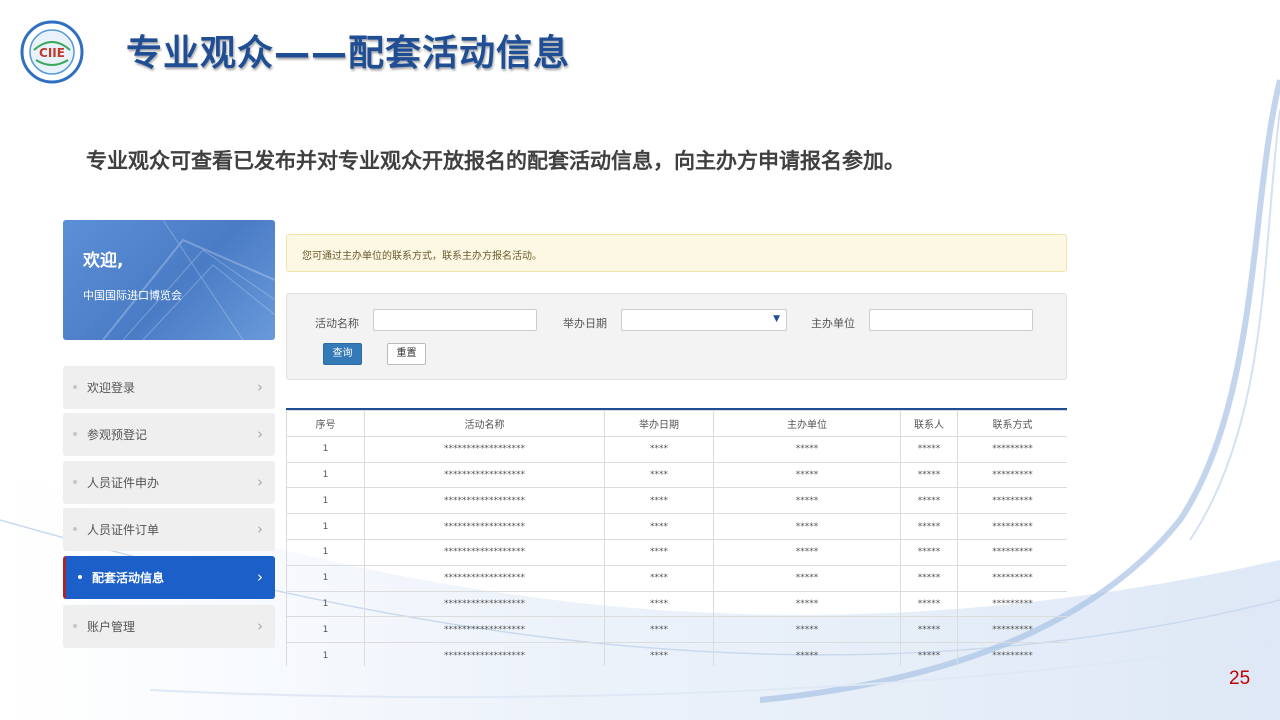 The height and width of the screenshot is (720, 1280). I want to click on column-header-activity-name: 活动名称, so click(484, 423).